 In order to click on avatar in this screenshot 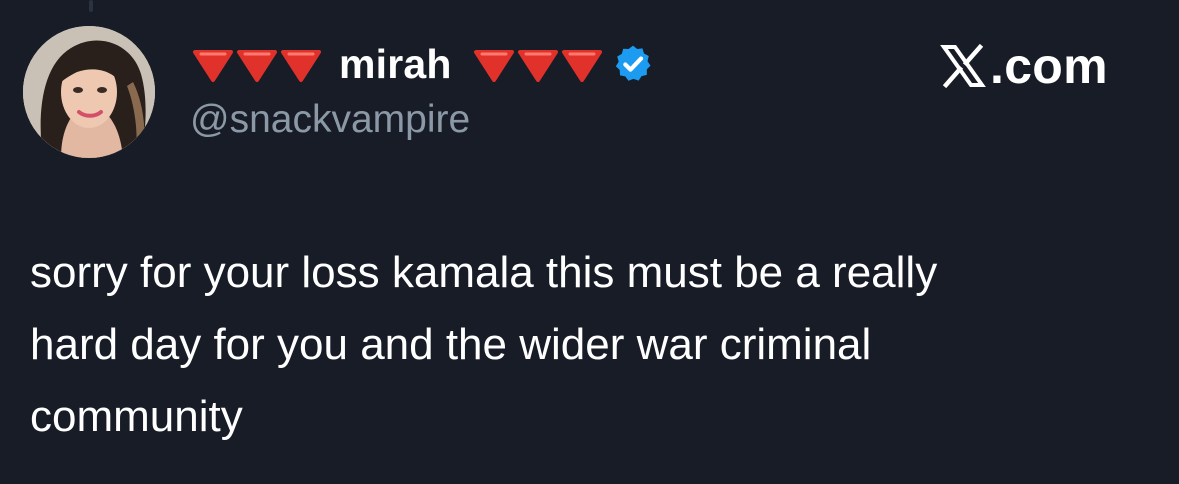, I will do `click(89, 92)`.